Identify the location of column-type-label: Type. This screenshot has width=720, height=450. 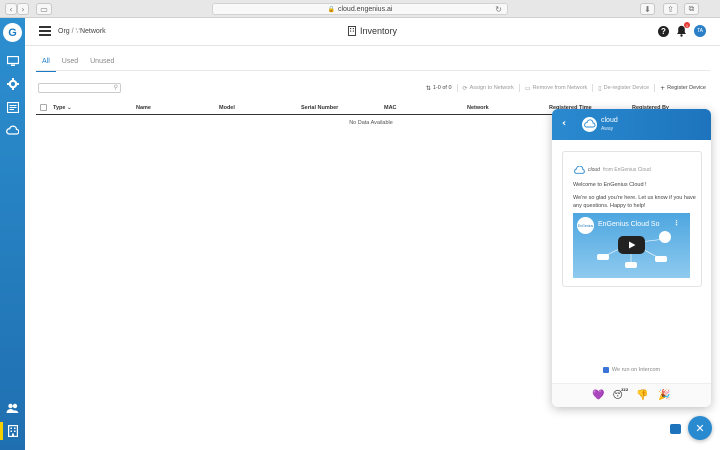
(59, 108).